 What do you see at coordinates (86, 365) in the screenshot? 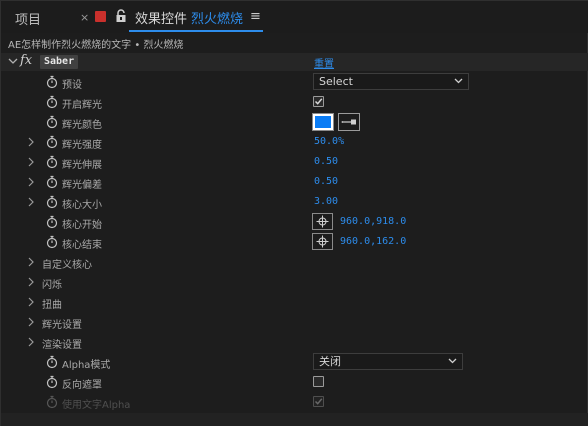
I see `prop-label: Alpha模式` at bounding box center [86, 365].